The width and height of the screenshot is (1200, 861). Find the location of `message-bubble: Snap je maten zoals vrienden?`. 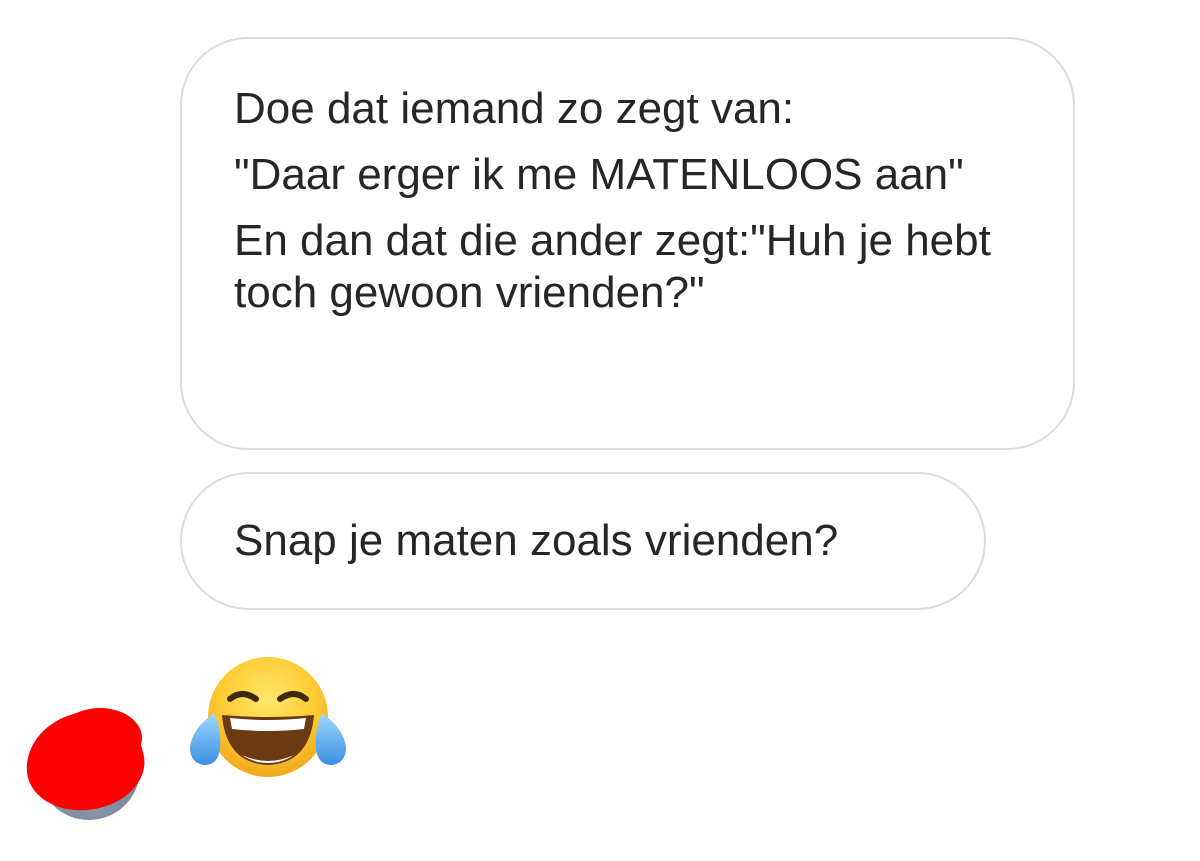

message-bubble: Snap je maten zoals vrienden? is located at coordinates (583, 541).